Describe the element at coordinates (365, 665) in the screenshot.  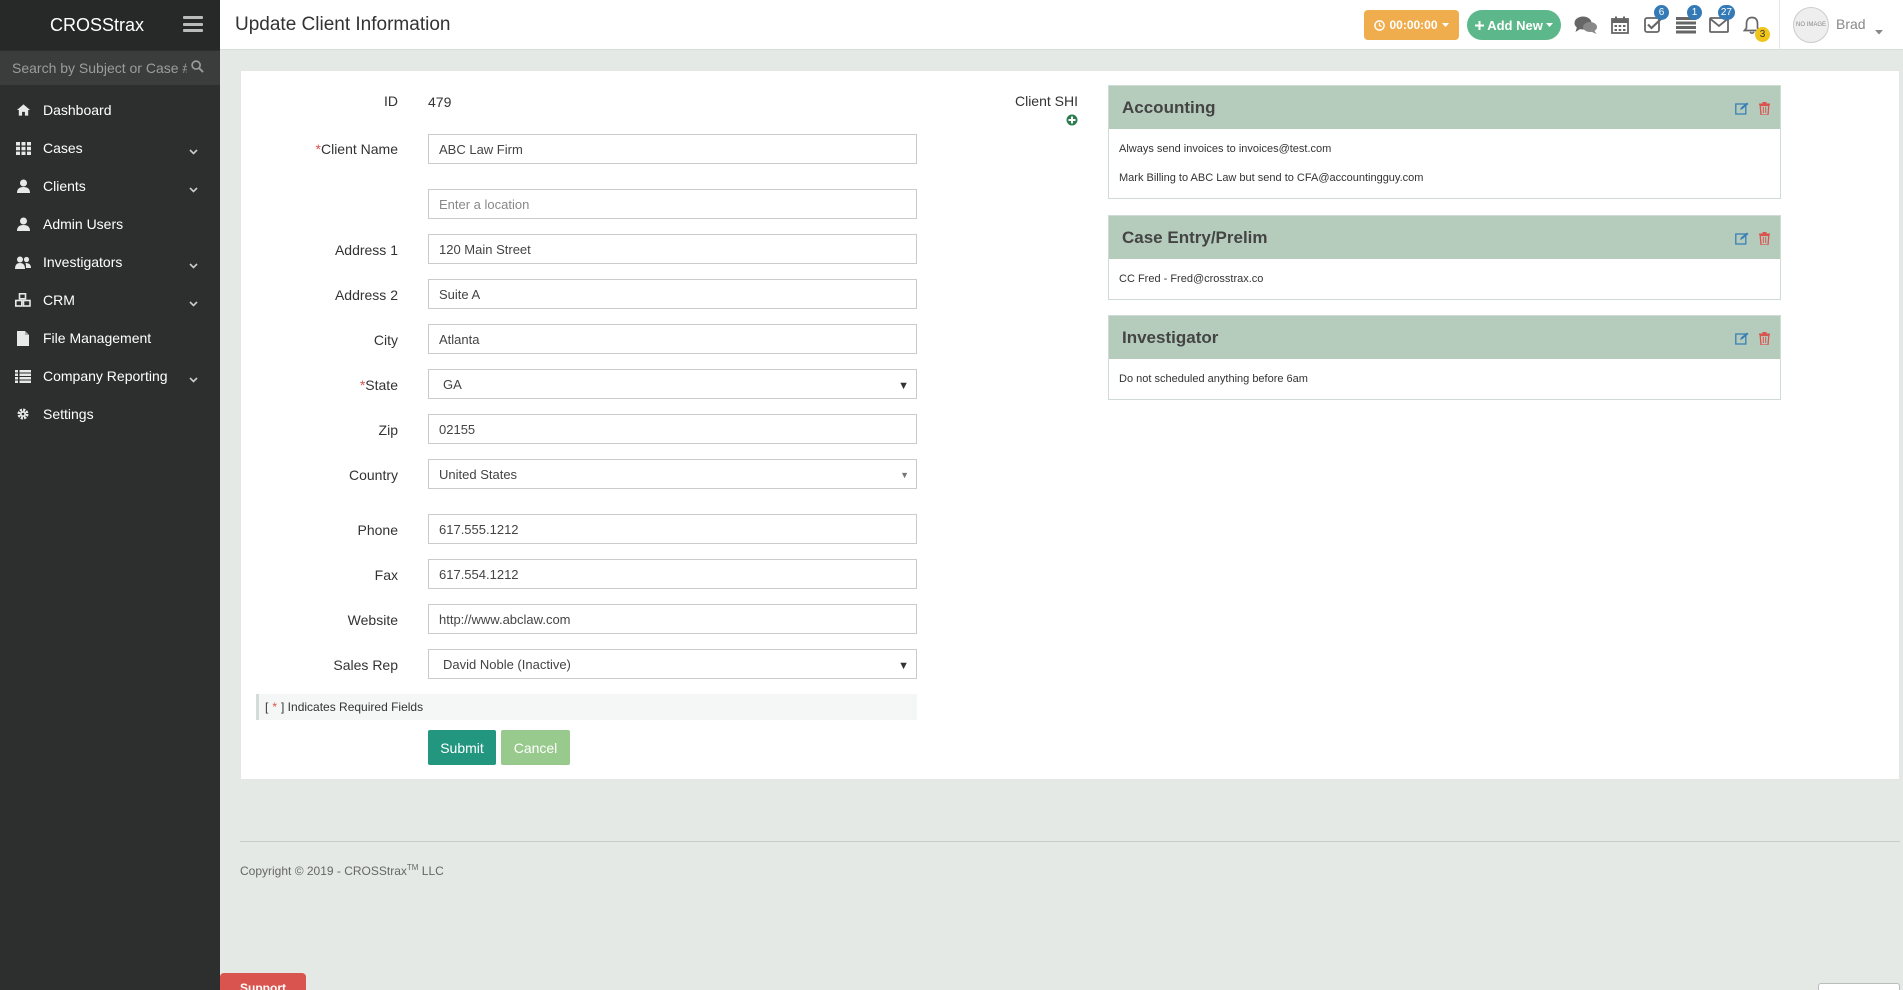
I see `sales-rep-label: Sales Rep` at that location.